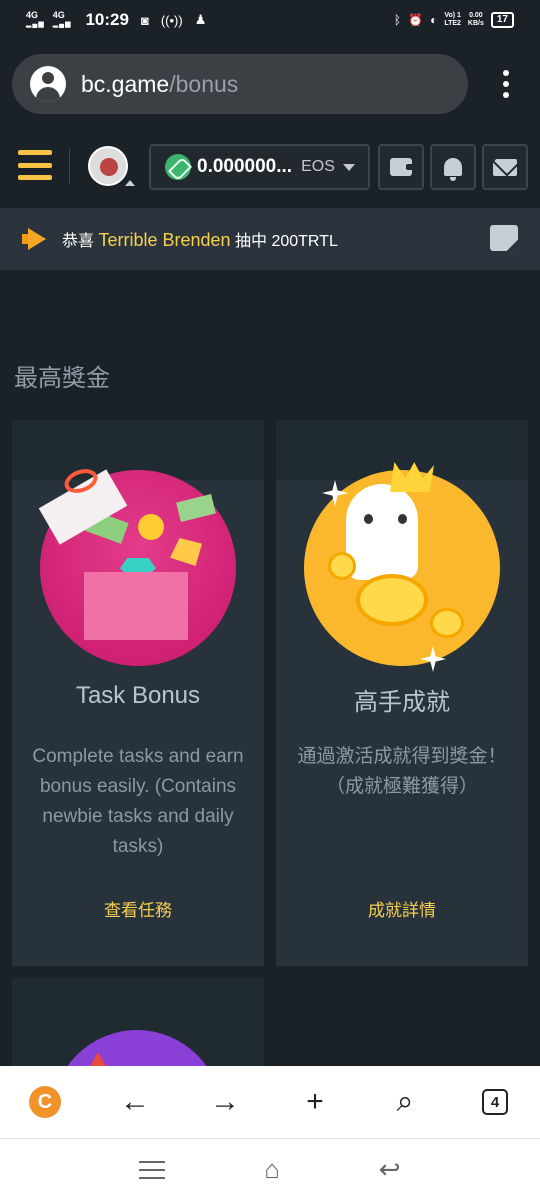  I want to click on volte-indicator: Vo) 1 LTE2, so click(452, 19).